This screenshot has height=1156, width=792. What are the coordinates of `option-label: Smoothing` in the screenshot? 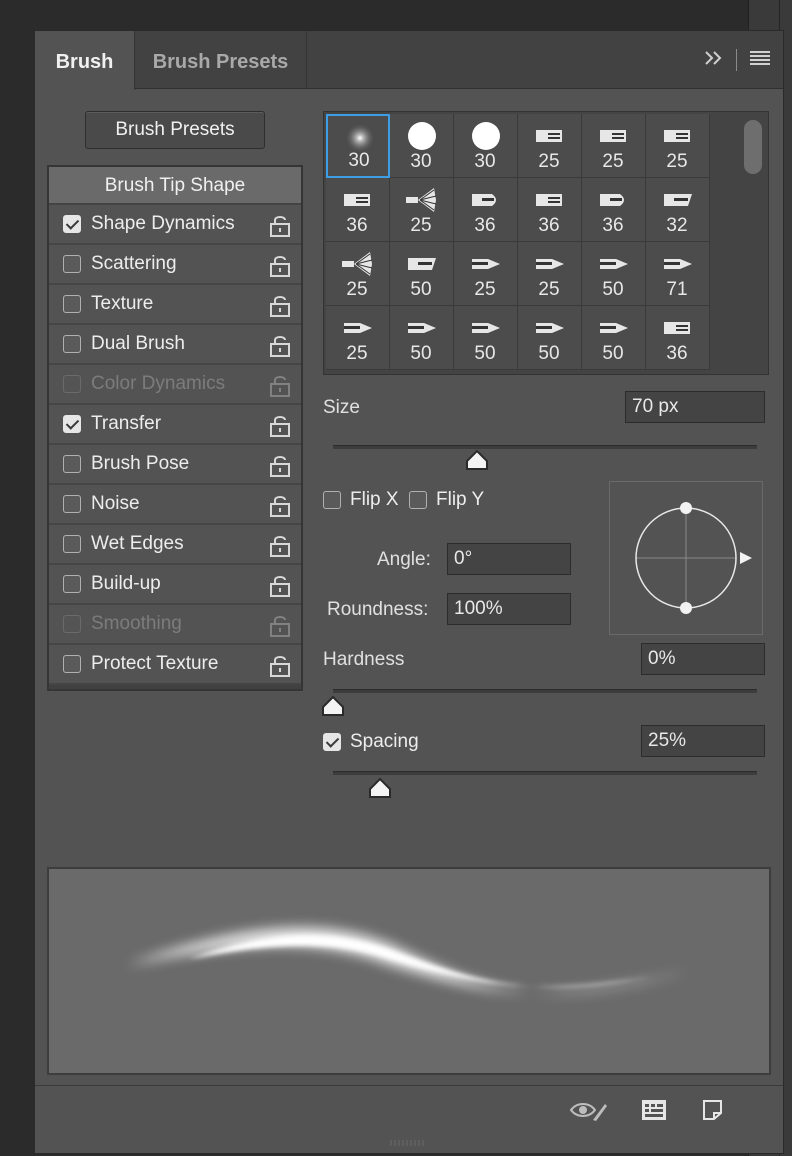 It's located at (136, 623).